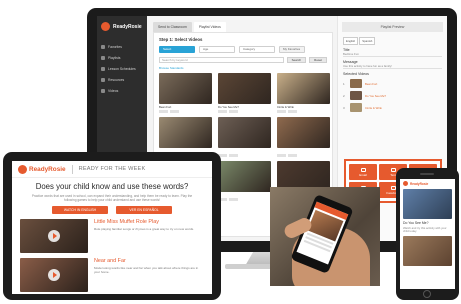 This screenshot has width=461, height=304. I want to click on phone-header: ReadyRosie, so click(427, 183).